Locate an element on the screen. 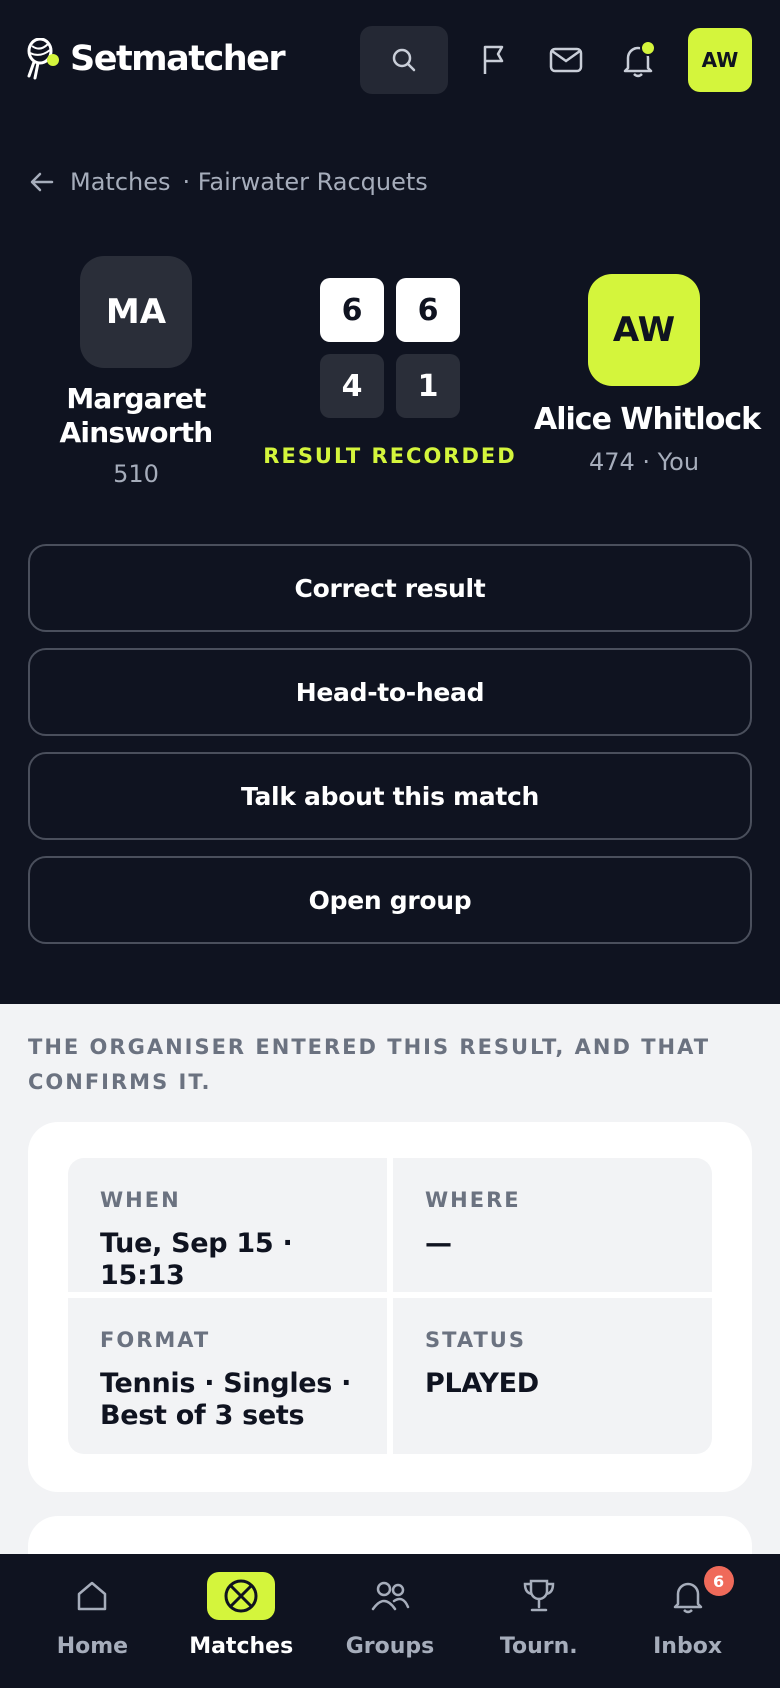 This screenshot has height=1688, width=780. status-value: PLAYED is located at coordinates (482, 1383).